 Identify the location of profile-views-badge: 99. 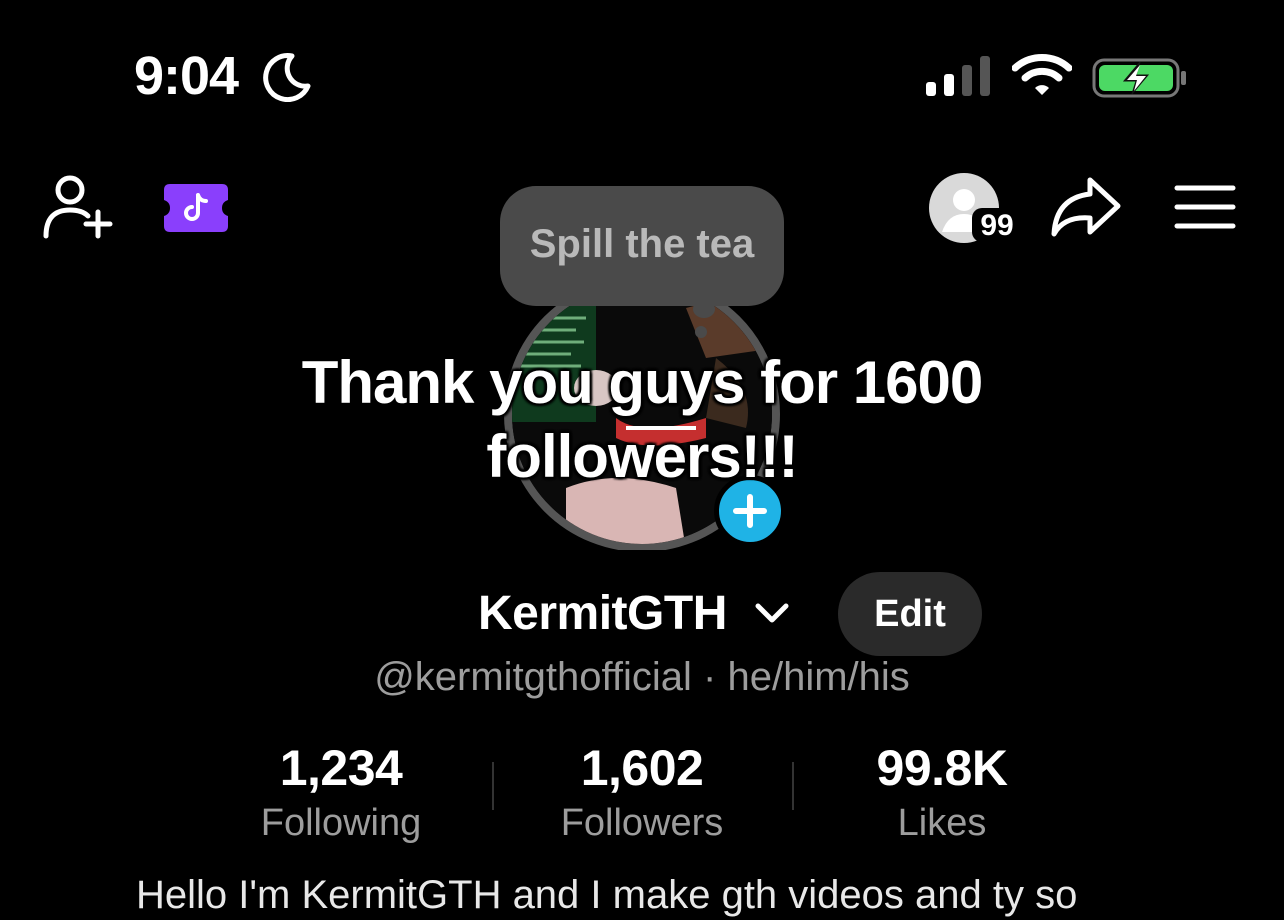
(996, 225).